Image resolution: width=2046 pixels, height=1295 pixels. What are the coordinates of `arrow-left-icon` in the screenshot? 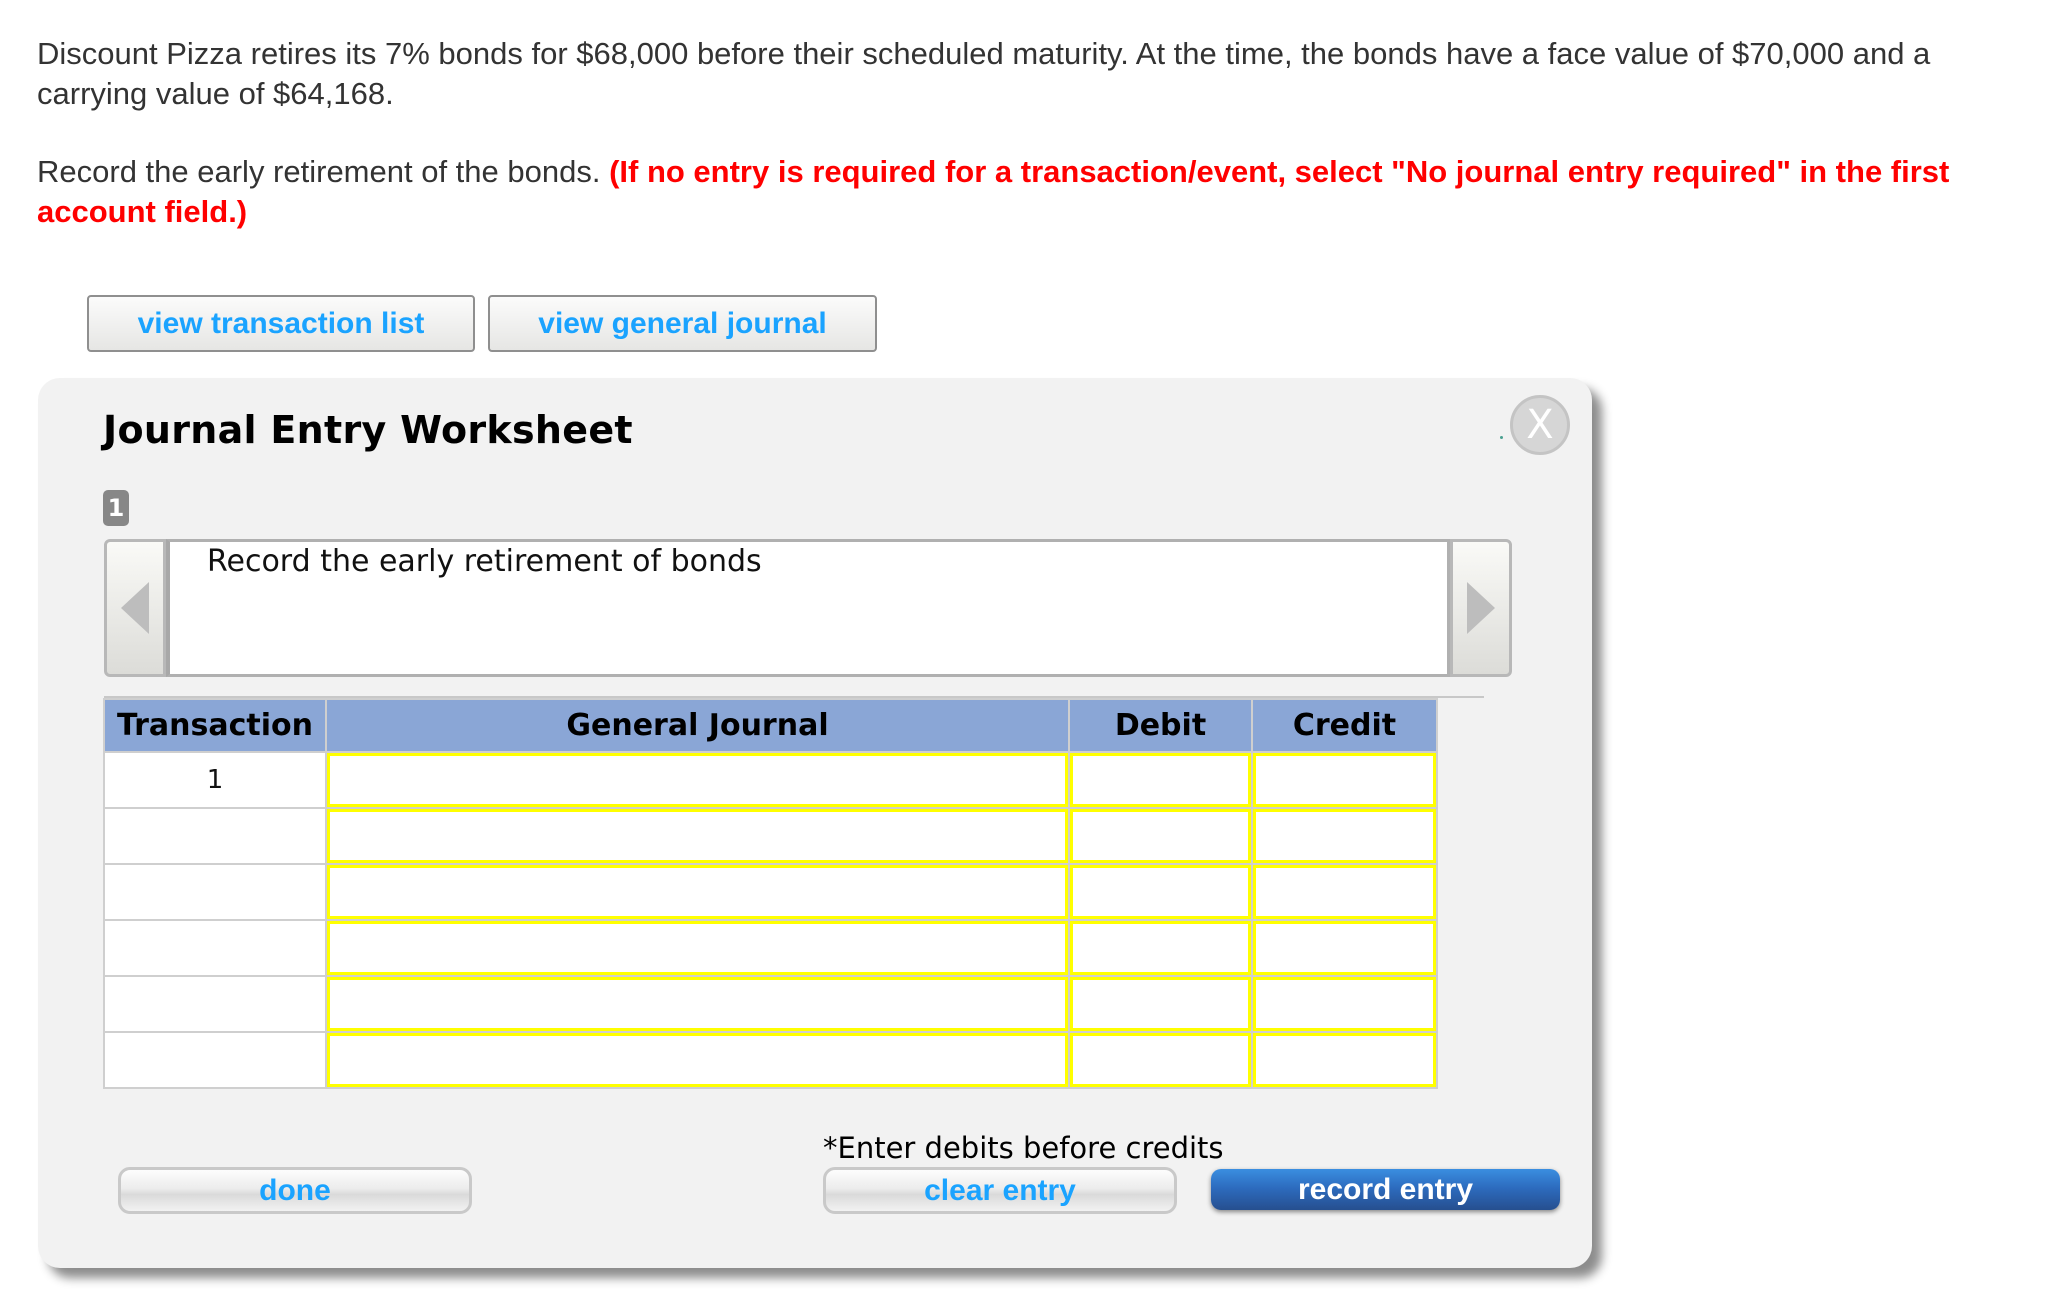 It's located at (135, 608).